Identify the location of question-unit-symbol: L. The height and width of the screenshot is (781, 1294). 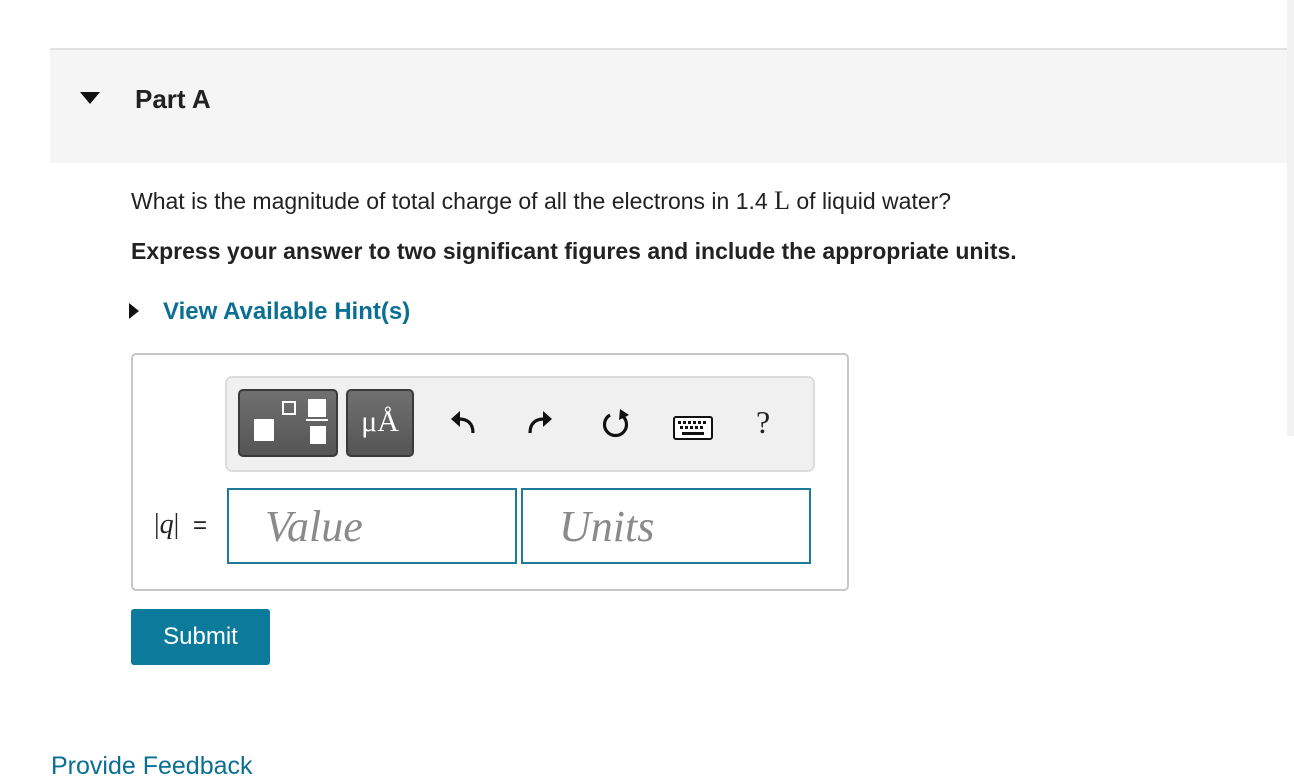
(782, 200).